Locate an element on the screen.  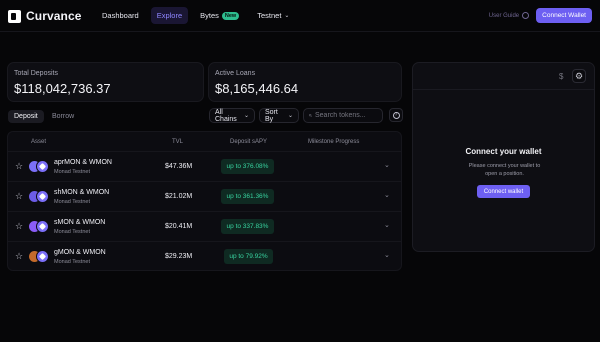
question-icon: ? is located at coordinates (396, 115).